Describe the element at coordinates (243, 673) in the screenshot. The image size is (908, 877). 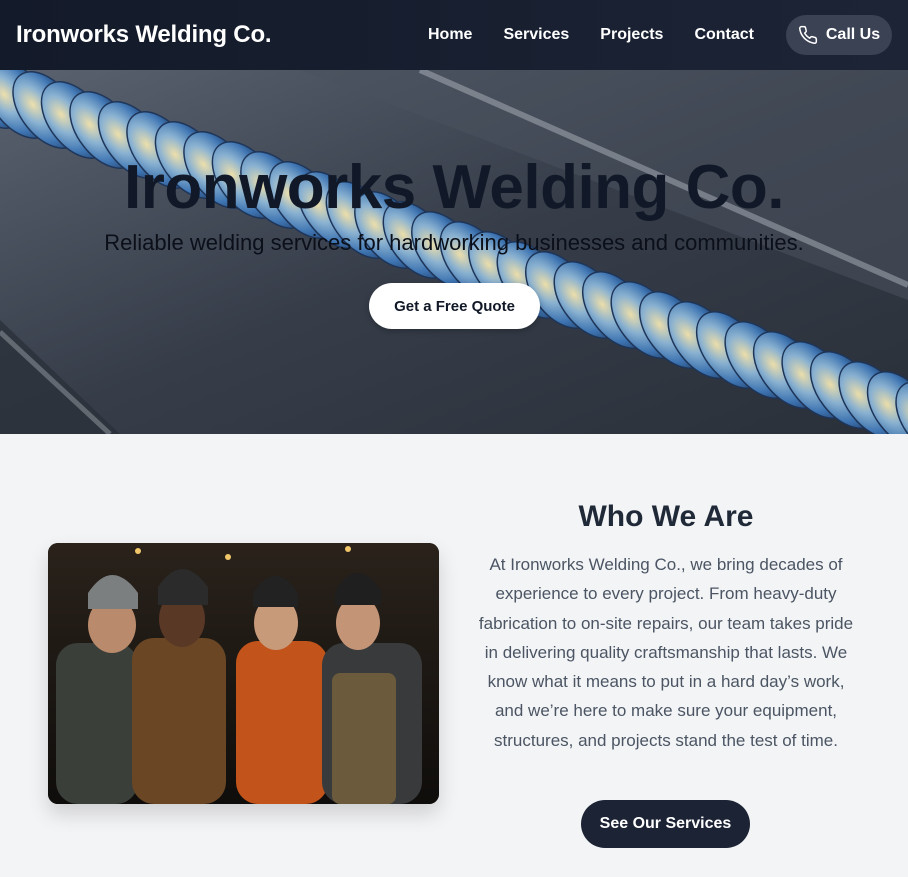
I see `team-photo` at that location.